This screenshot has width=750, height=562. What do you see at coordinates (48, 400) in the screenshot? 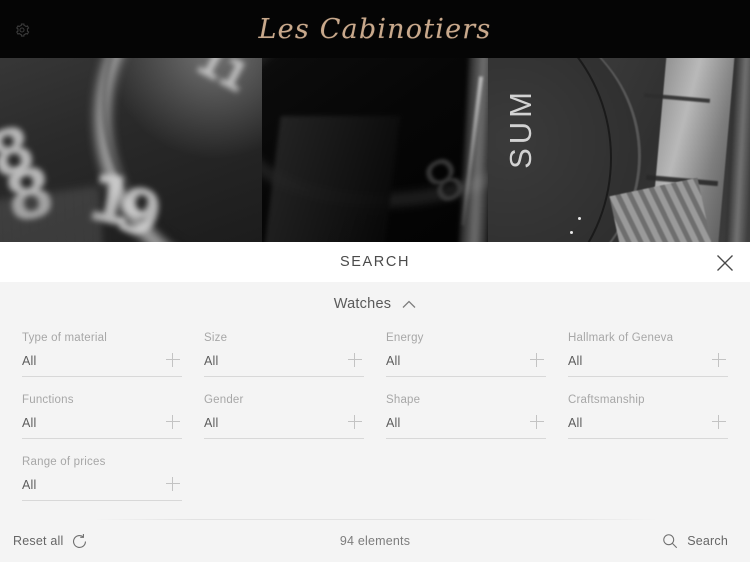
I see `filter-label: Functions` at bounding box center [48, 400].